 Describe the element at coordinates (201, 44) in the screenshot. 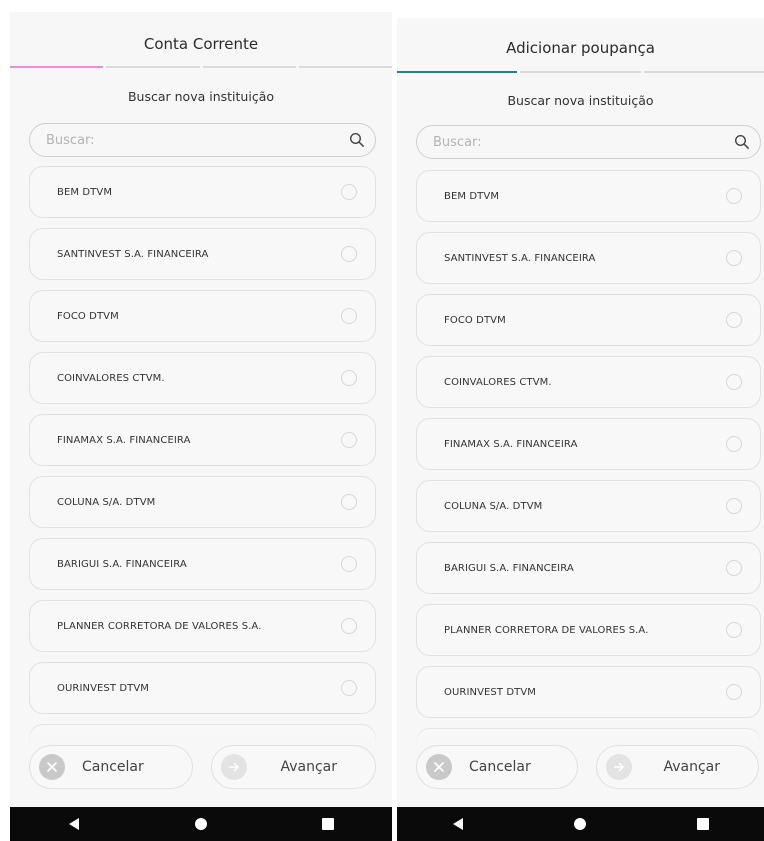

I see `page-title: Conta Corrente` at that location.